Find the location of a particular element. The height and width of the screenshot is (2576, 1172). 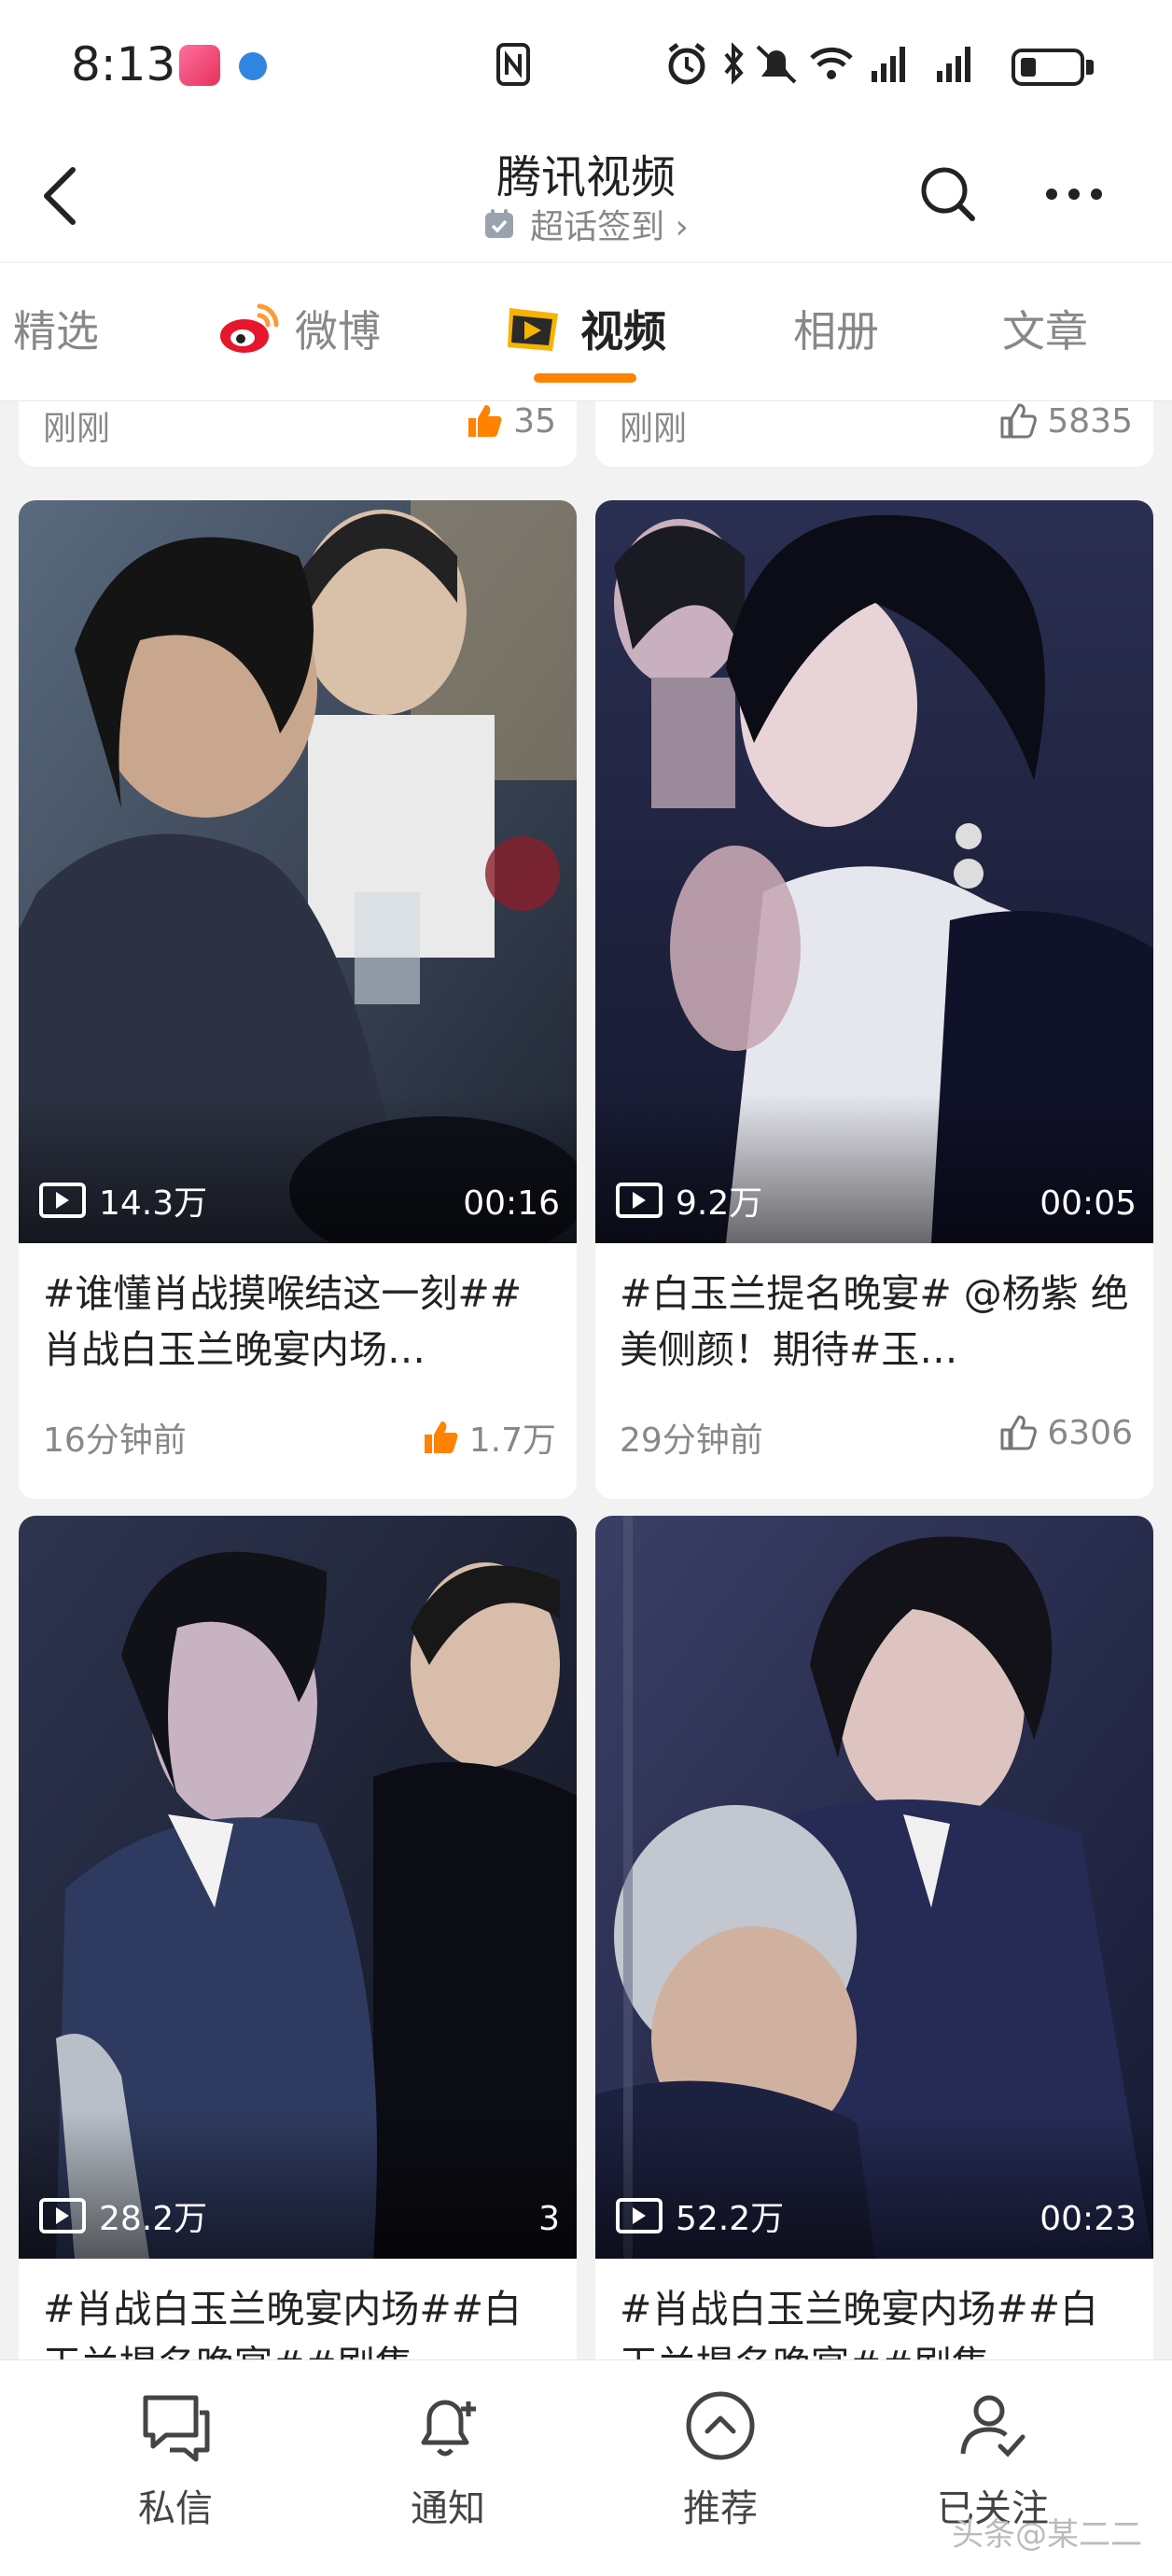

message-icon is located at coordinates (176, 2428).